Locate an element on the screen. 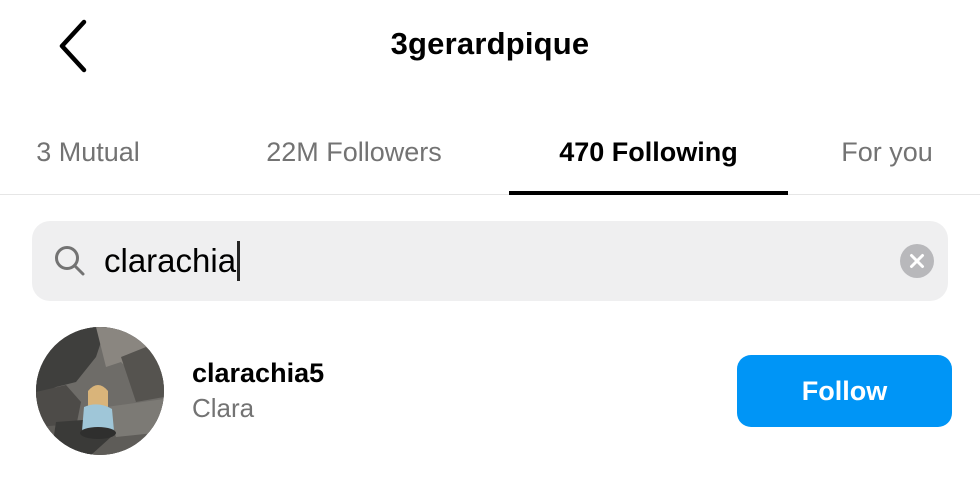 The width and height of the screenshot is (980, 503). full-name: Clara is located at coordinates (223, 408).